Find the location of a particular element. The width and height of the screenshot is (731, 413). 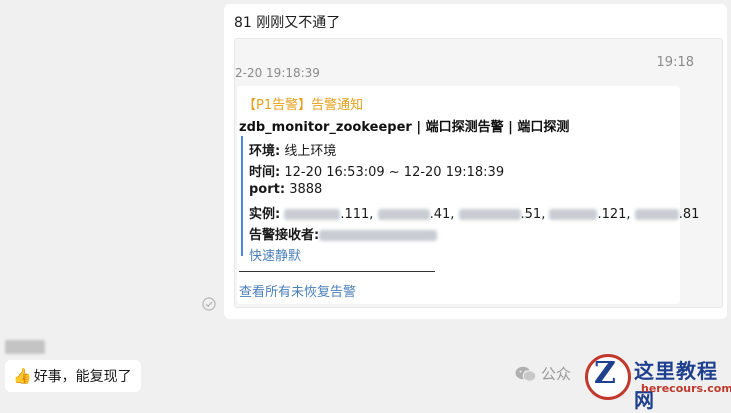

env-row: 环境: 线上环境 is located at coordinates (292, 149).